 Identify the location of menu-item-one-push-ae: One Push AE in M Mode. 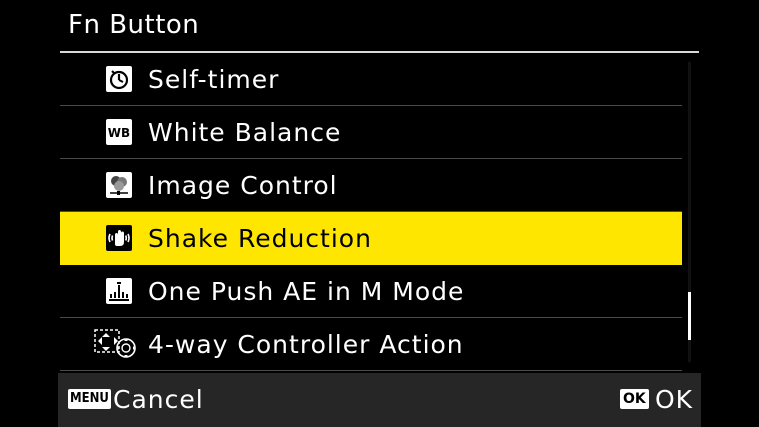
(371, 291).